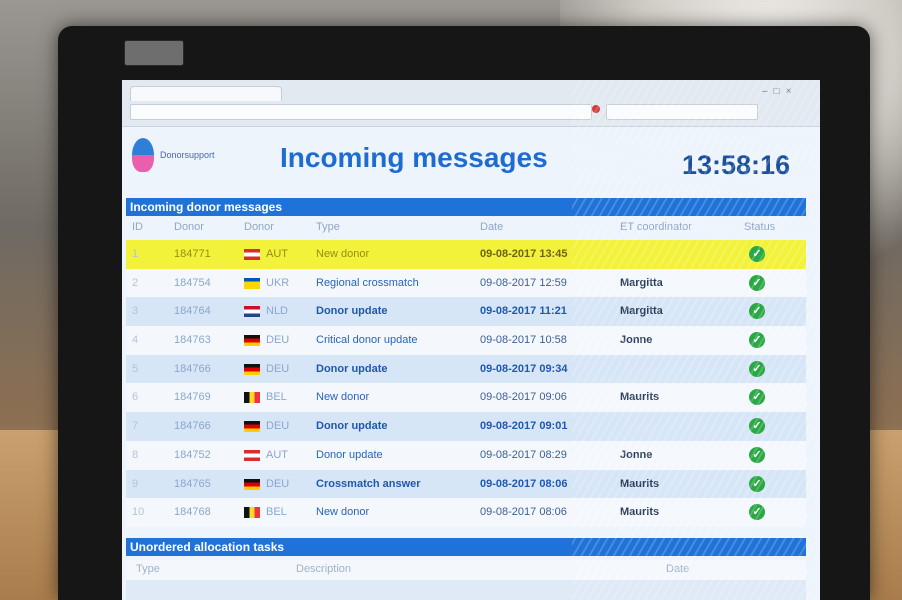 This screenshot has height=600, width=902. Describe the element at coordinates (135, 426) in the screenshot. I see `row-number: 7` at that location.